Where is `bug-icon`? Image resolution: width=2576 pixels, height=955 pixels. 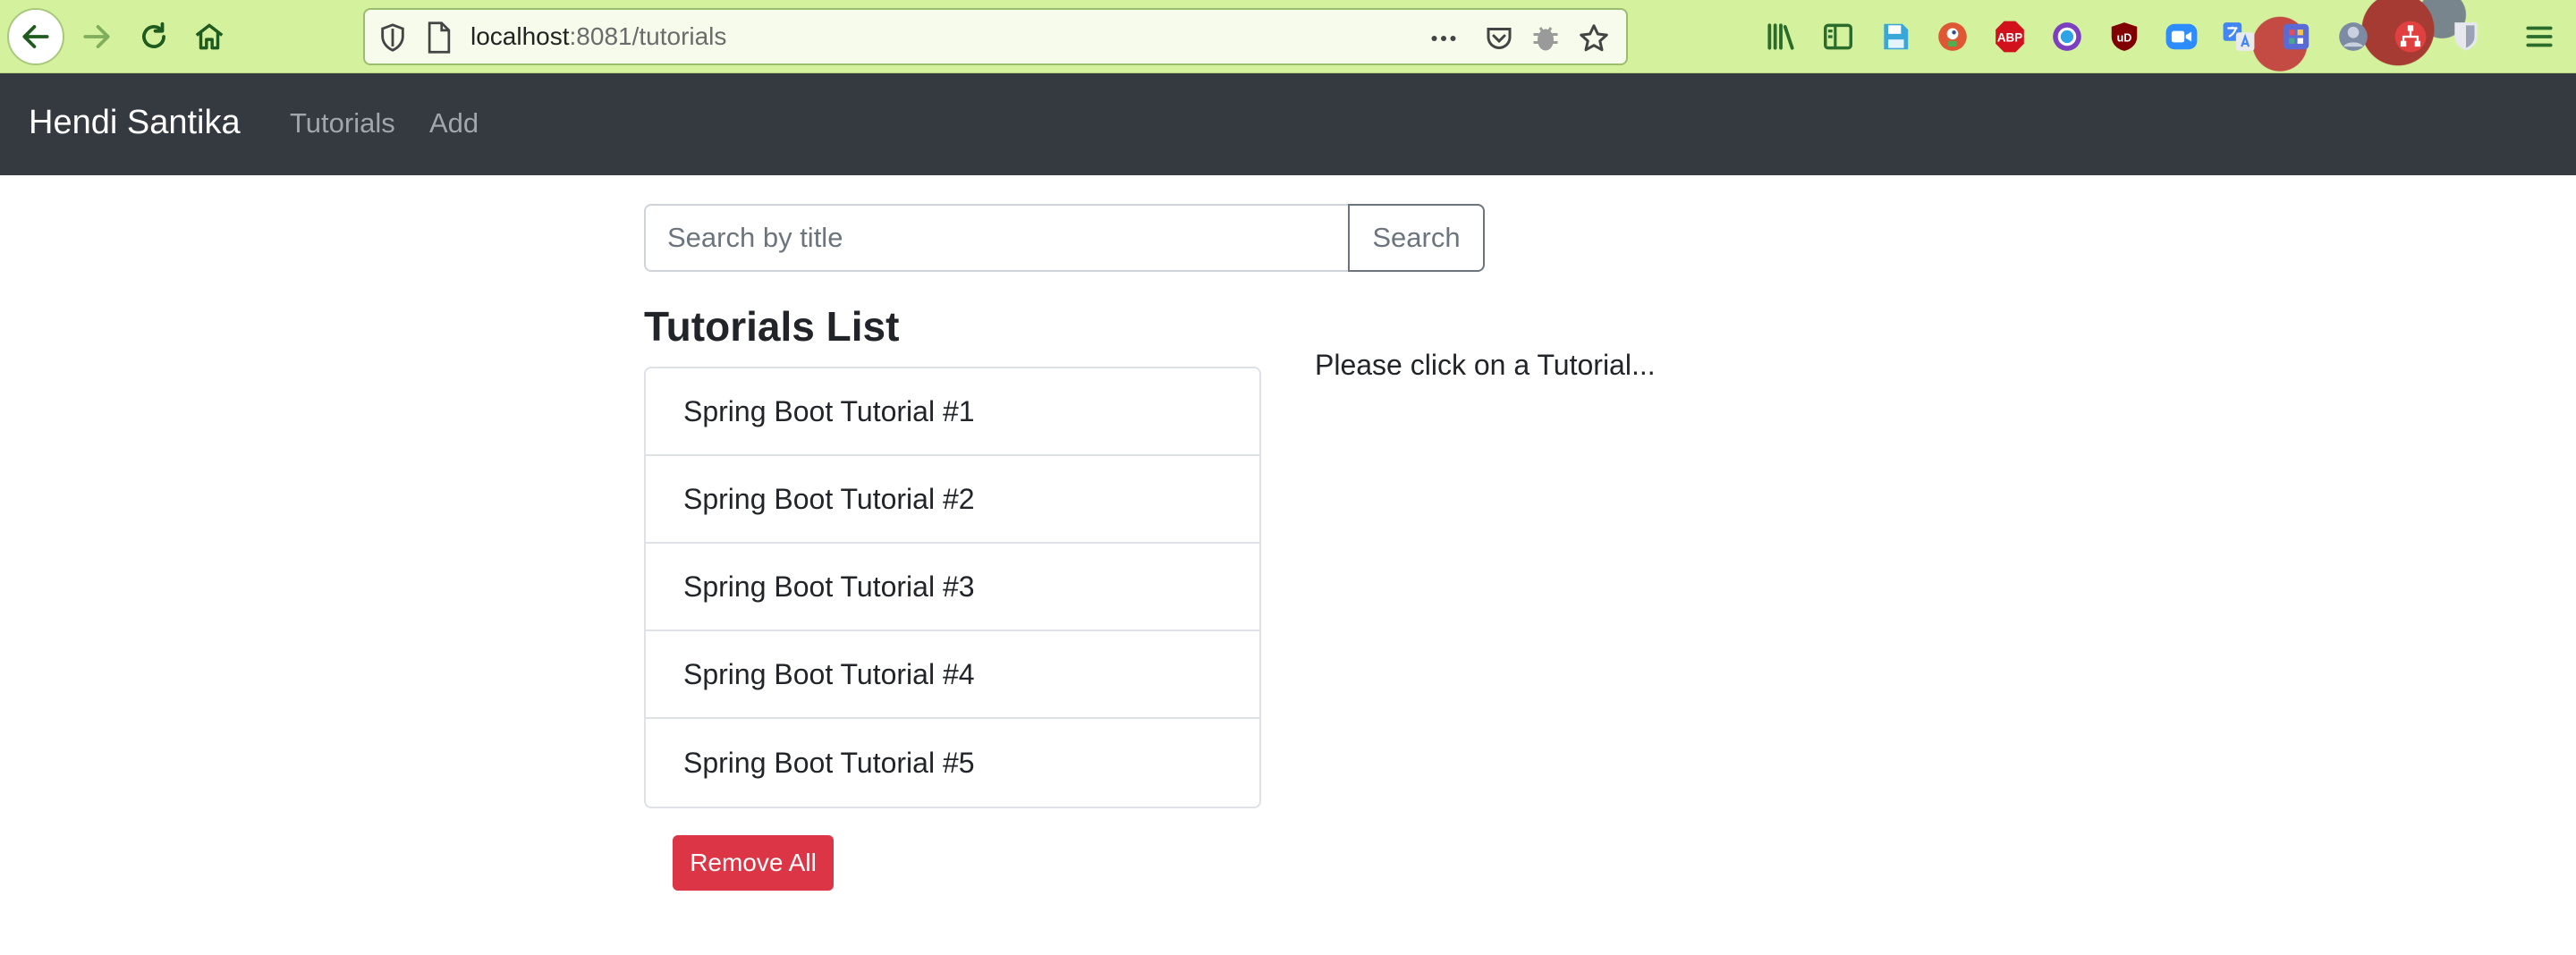 bug-icon is located at coordinates (1546, 38).